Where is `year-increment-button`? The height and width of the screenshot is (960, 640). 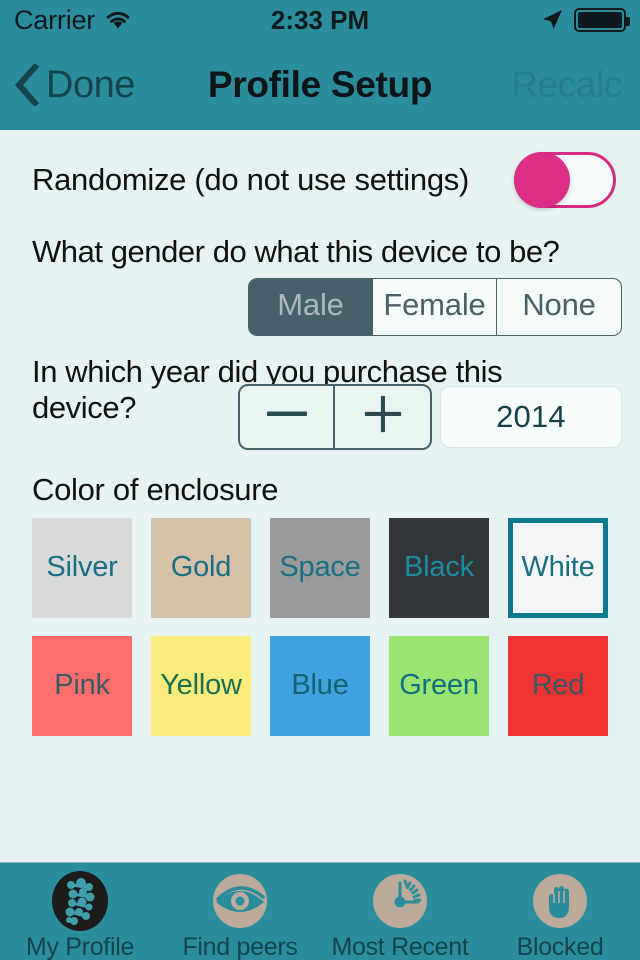 year-increment-button is located at coordinates (382, 417).